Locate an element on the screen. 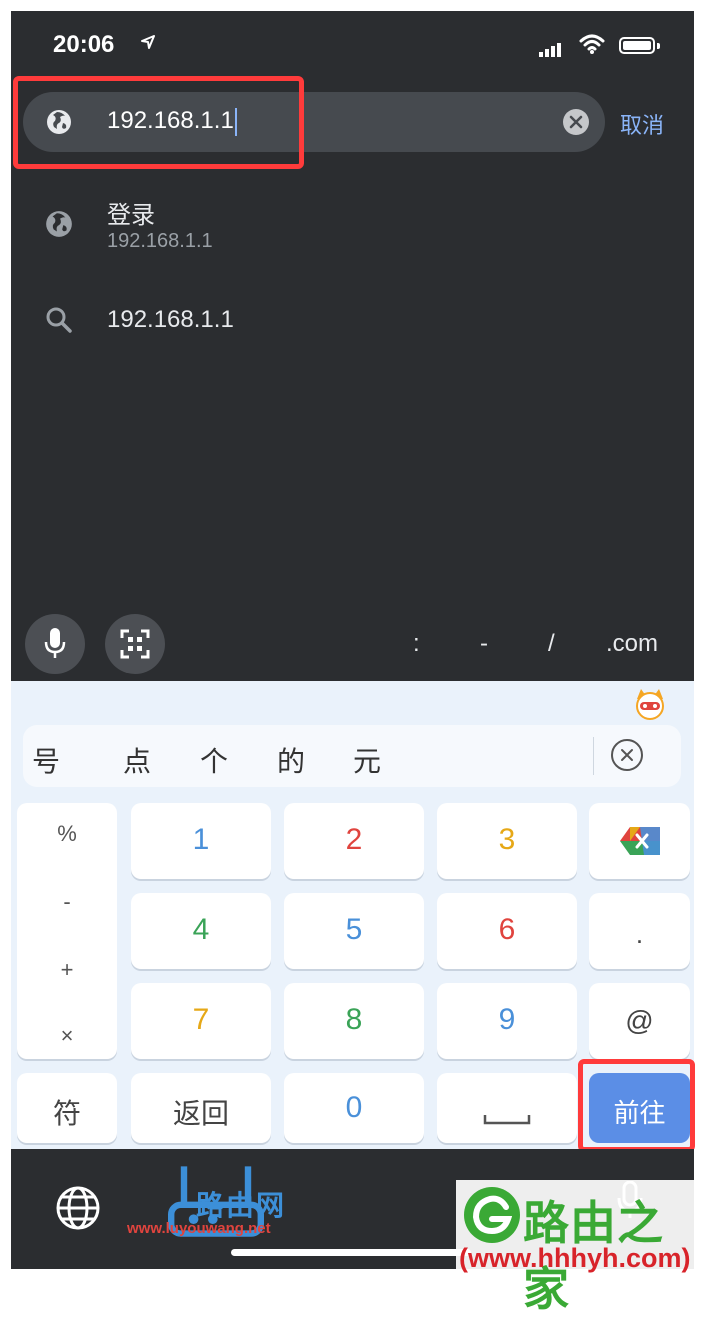 Image resolution: width=705 pixels, height=1319 pixels. insert-colon-button: : is located at coordinates (416, 644).